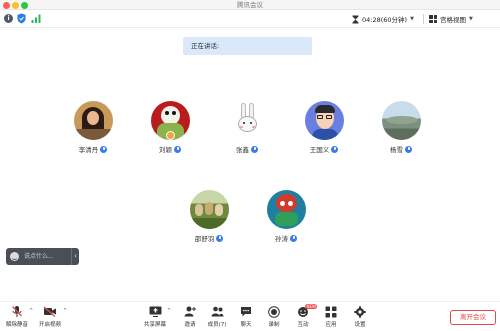 The height and width of the screenshot is (331, 500). What do you see at coordinates (21, 18) in the screenshot?
I see `security-shield-icon` at bounding box center [21, 18].